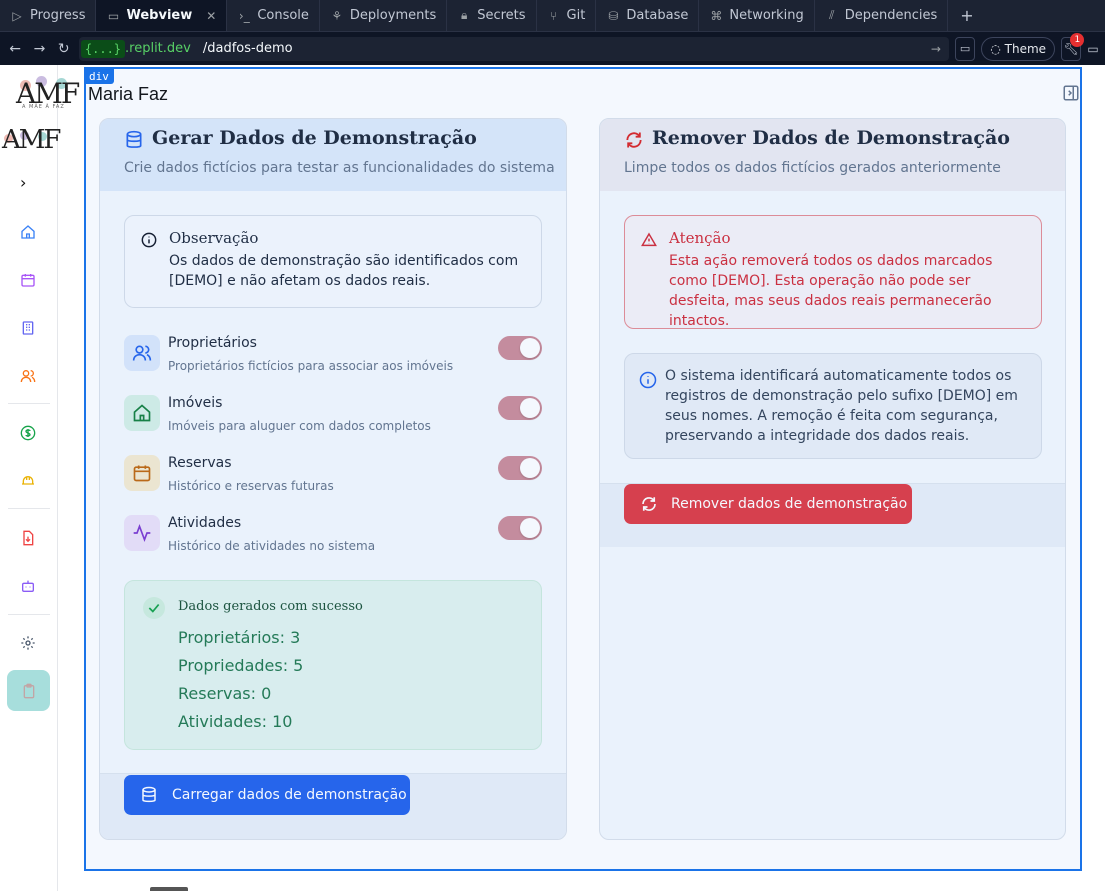  I want to click on button-label: Remover dados de demonstração, so click(789, 504).